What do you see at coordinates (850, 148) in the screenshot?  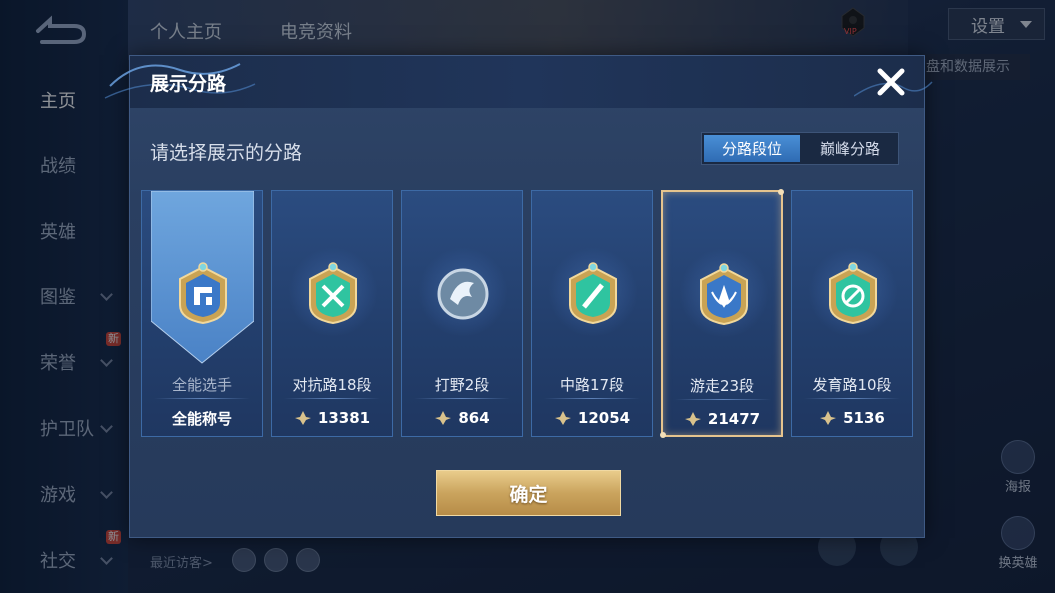 I see `tab-peak-lane: 巅峰分路` at bounding box center [850, 148].